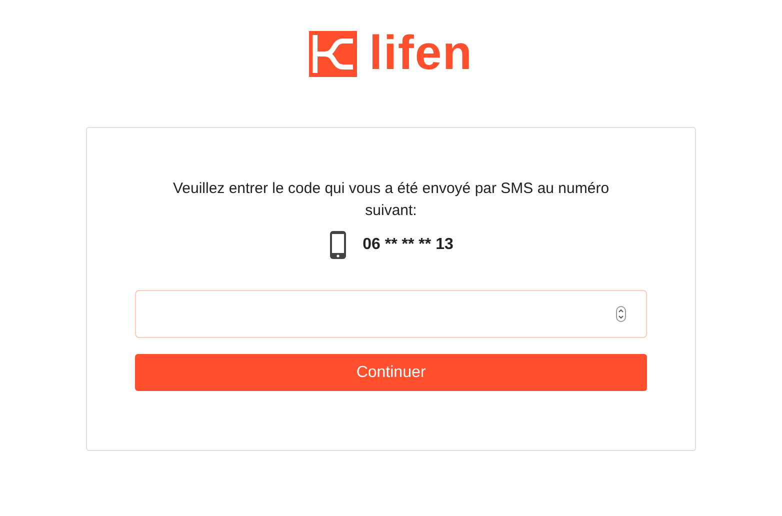  What do you see at coordinates (391, 314) in the screenshot?
I see `code-input-field` at bounding box center [391, 314].